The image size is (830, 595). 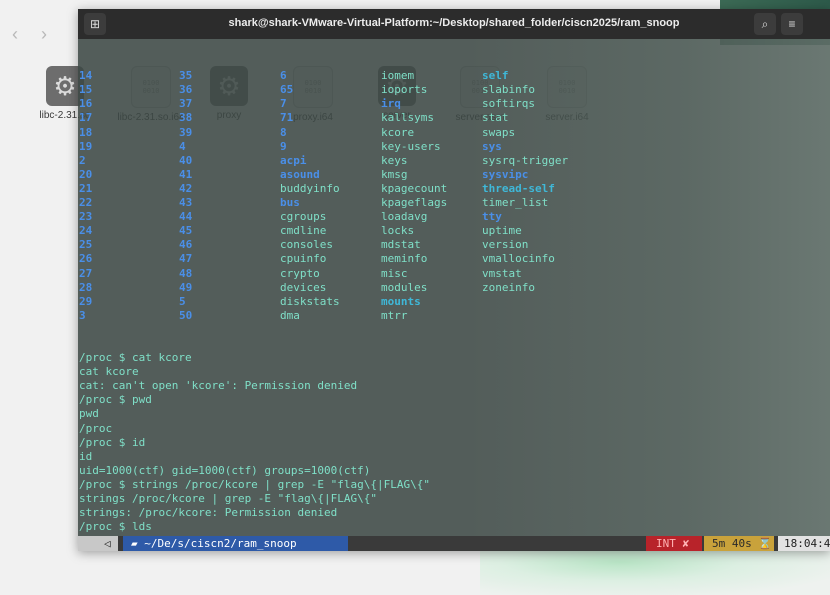 What do you see at coordinates (44, 34) in the screenshot?
I see `forward-arrow-icon: ›` at bounding box center [44, 34].